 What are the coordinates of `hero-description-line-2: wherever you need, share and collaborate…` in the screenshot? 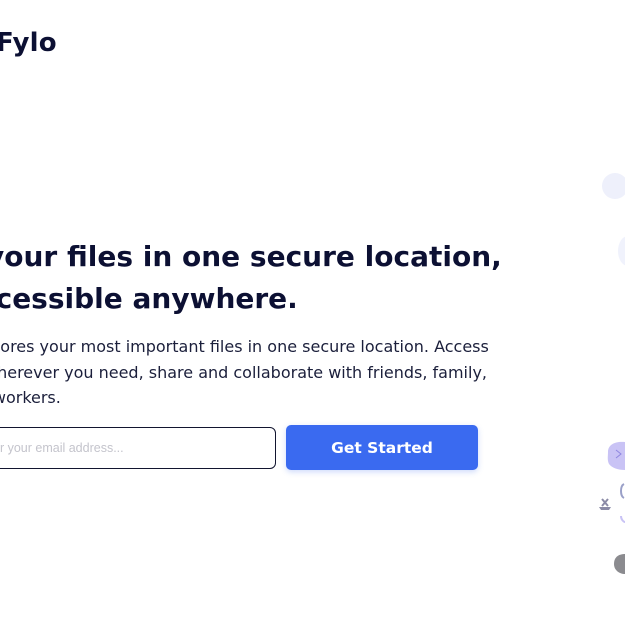 It's located at (243, 372).